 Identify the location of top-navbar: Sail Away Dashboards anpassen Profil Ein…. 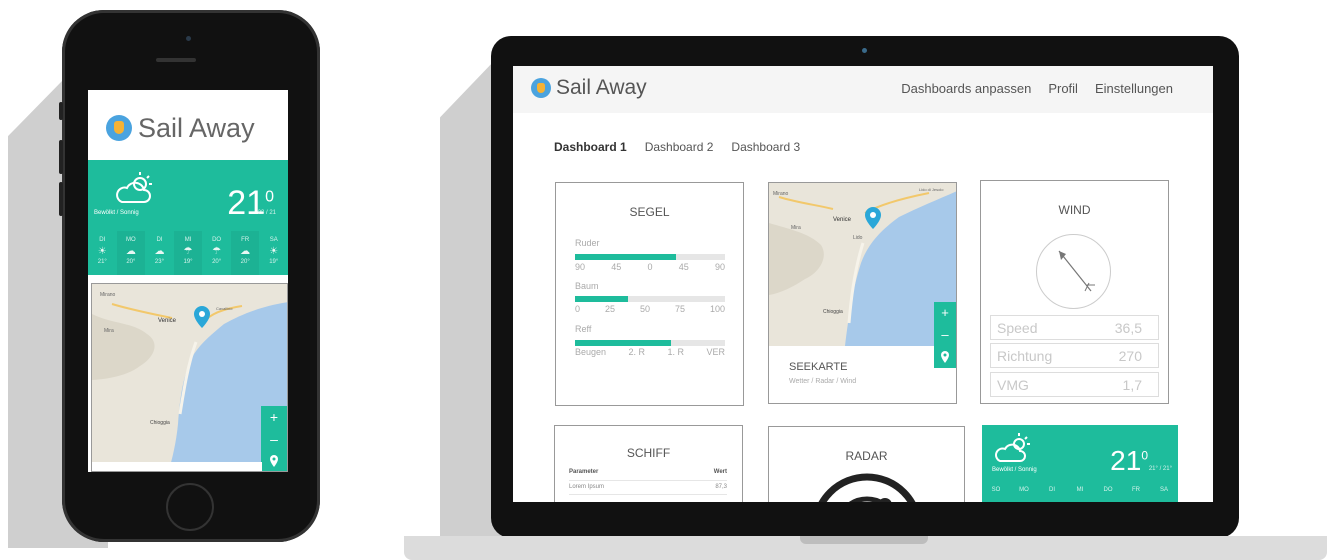
(863, 89).